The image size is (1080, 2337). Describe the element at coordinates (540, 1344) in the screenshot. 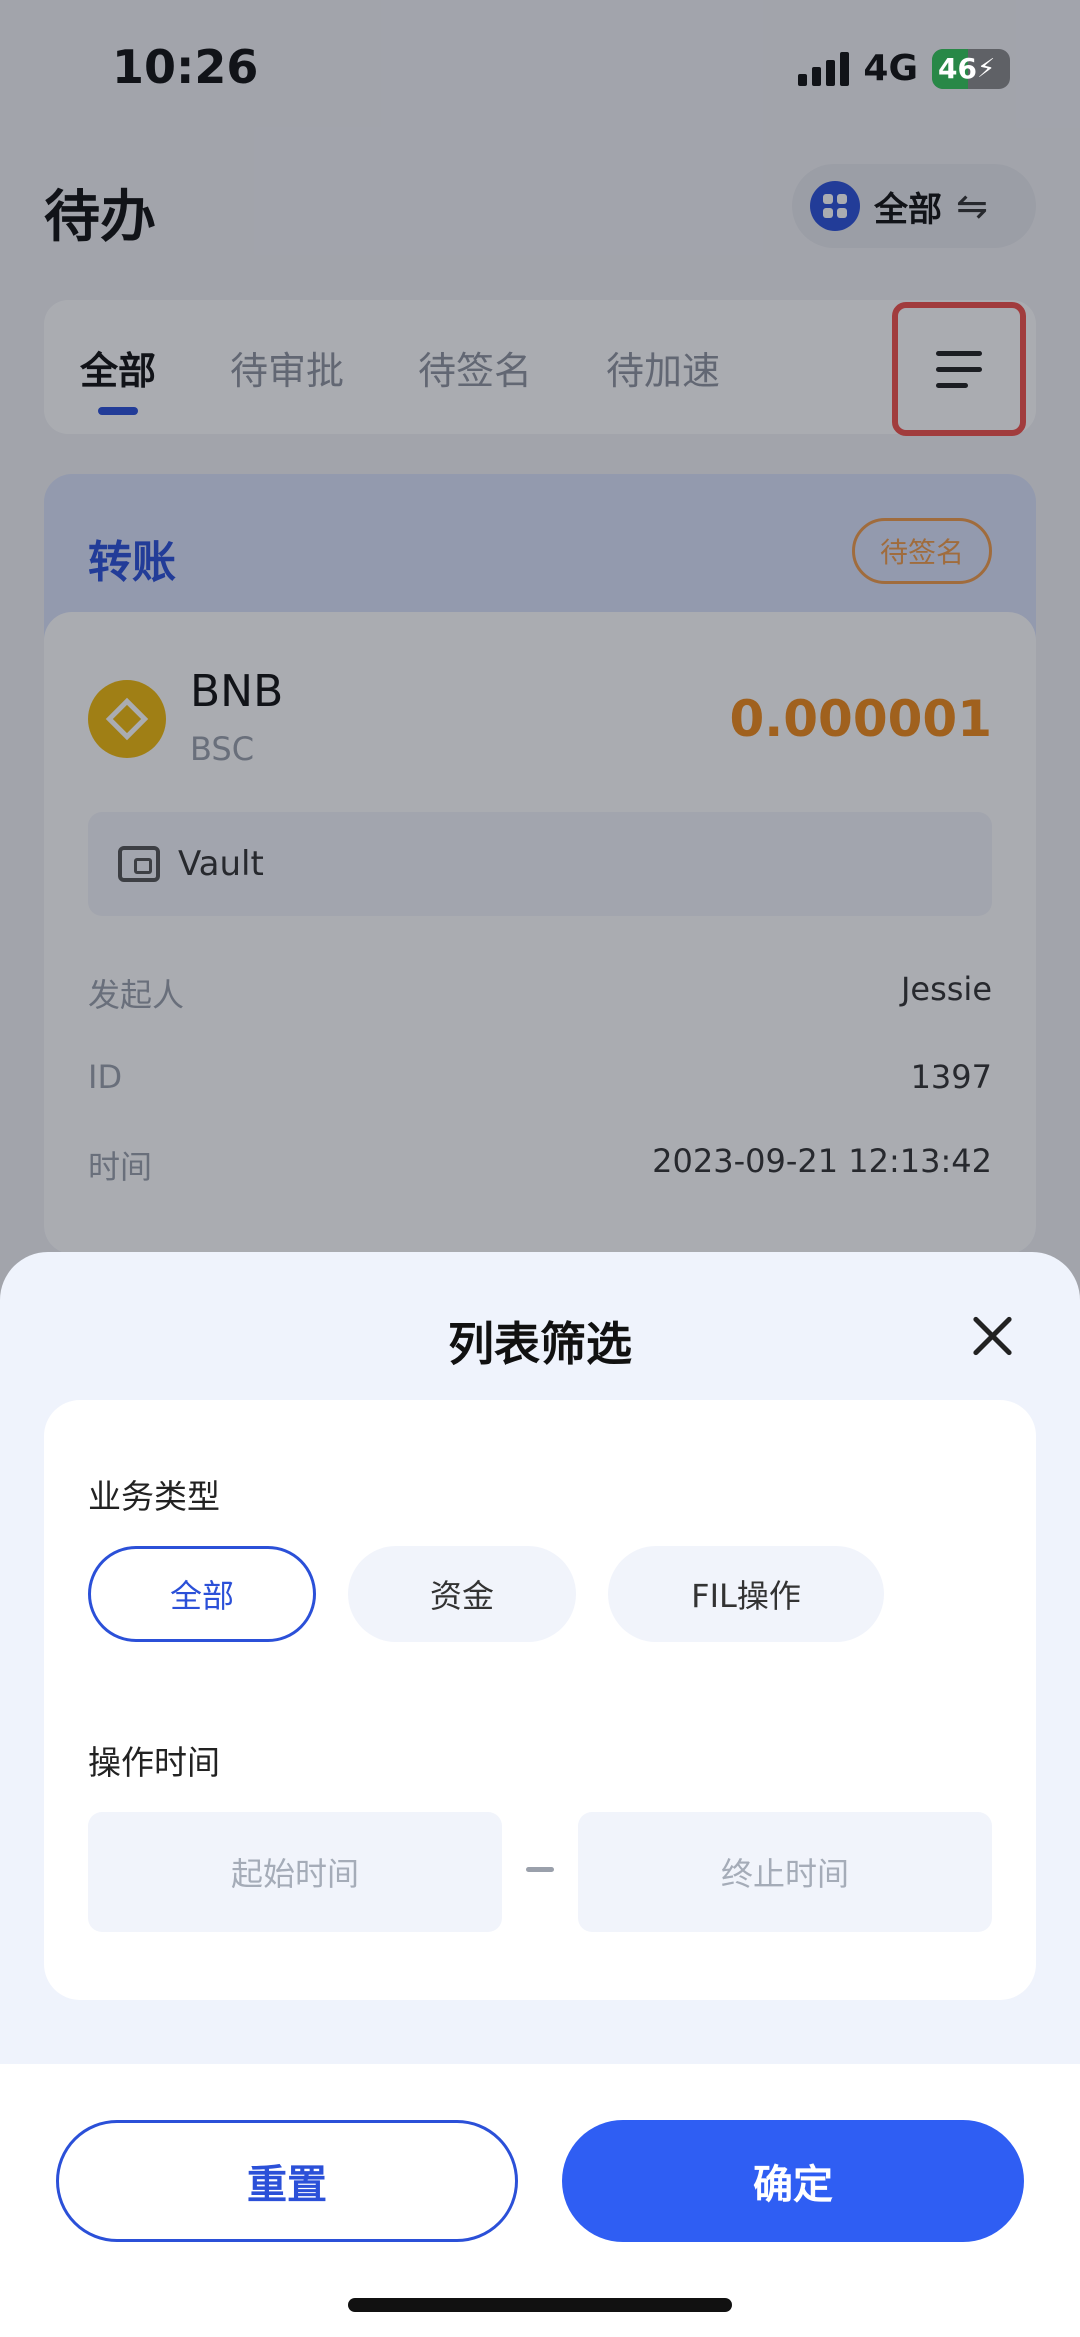

I see `sheet-title: 列表筛选` at that location.